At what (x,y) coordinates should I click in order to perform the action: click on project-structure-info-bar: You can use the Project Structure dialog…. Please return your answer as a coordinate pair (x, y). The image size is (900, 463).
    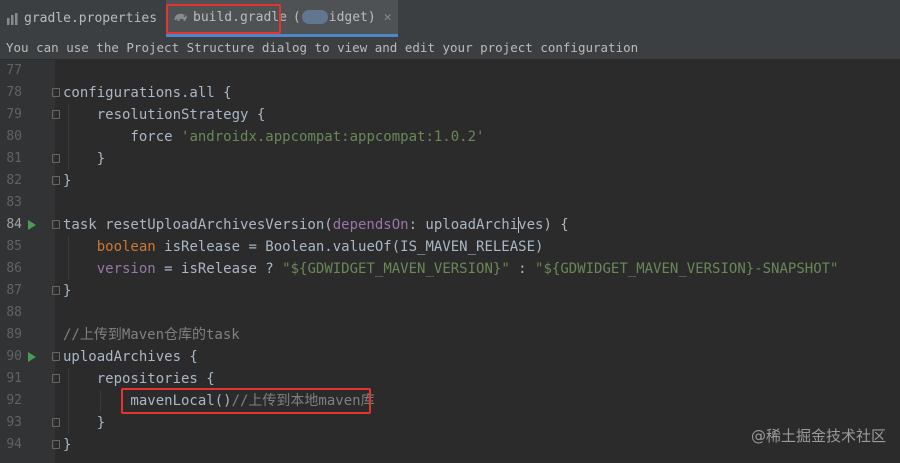
    Looking at the image, I should click on (450, 48).